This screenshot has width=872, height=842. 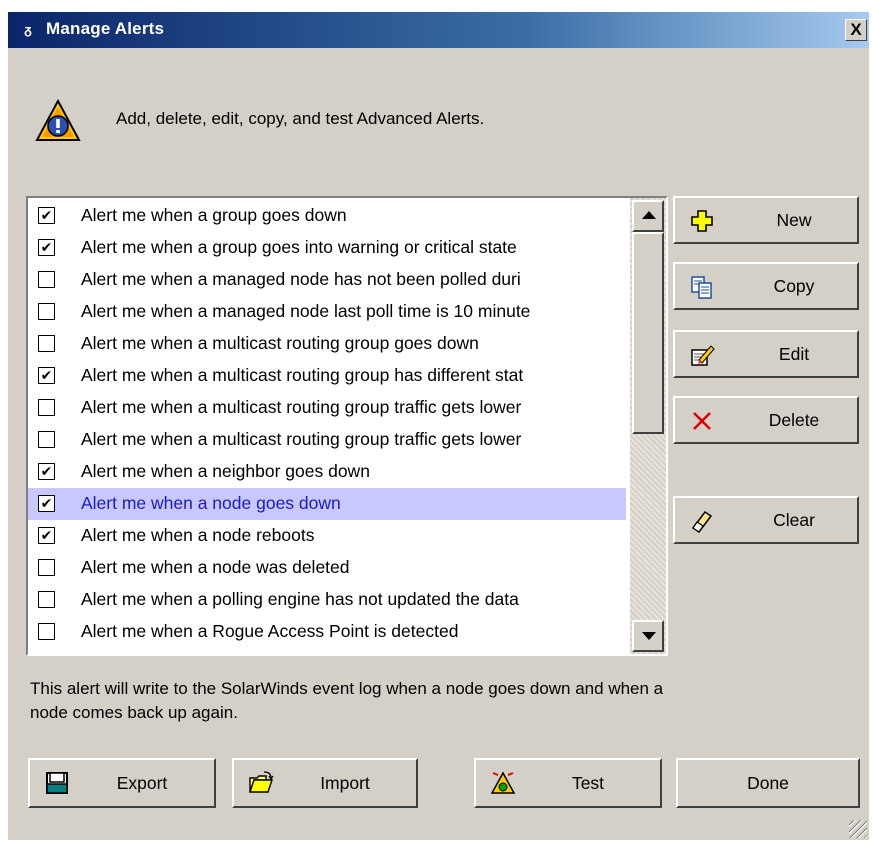 What do you see at coordinates (766, 354) in the screenshot?
I see `edit-button: Edit` at bounding box center [766, 354].